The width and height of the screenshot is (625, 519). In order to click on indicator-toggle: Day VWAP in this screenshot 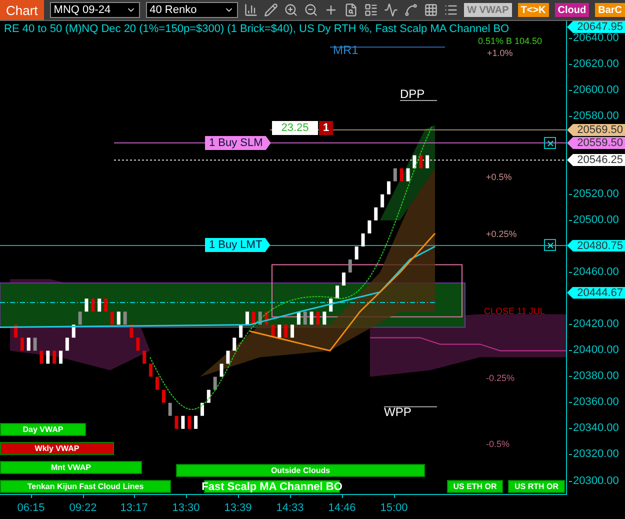, I will do `click(43, 429)`.